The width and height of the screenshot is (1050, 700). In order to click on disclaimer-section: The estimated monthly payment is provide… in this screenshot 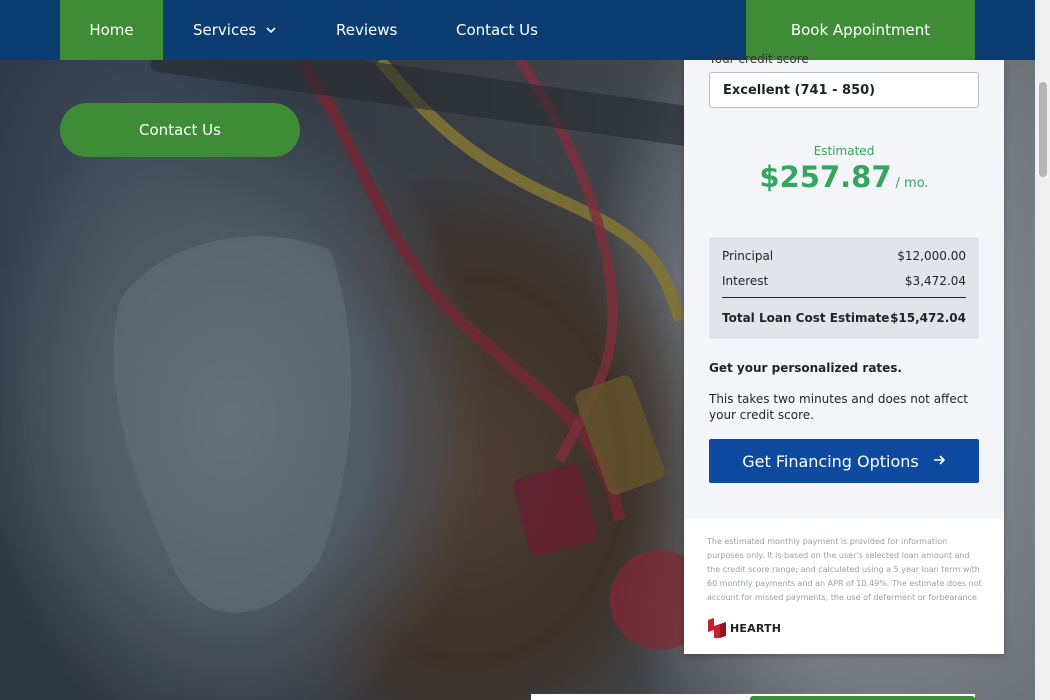, I will do `click(844, 586)`.